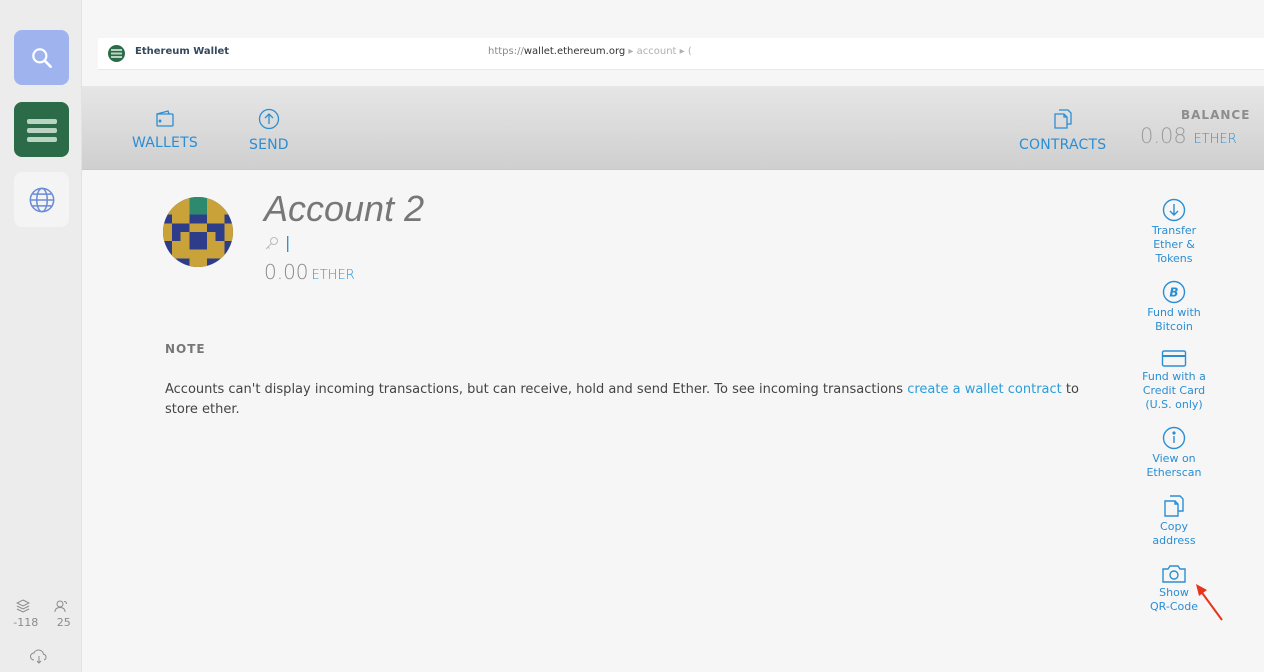 This screenshot has height=672, width=1264. I want to click on fund-bitcoin-button: B Fund with Bitcoin, so click(1174, 307).